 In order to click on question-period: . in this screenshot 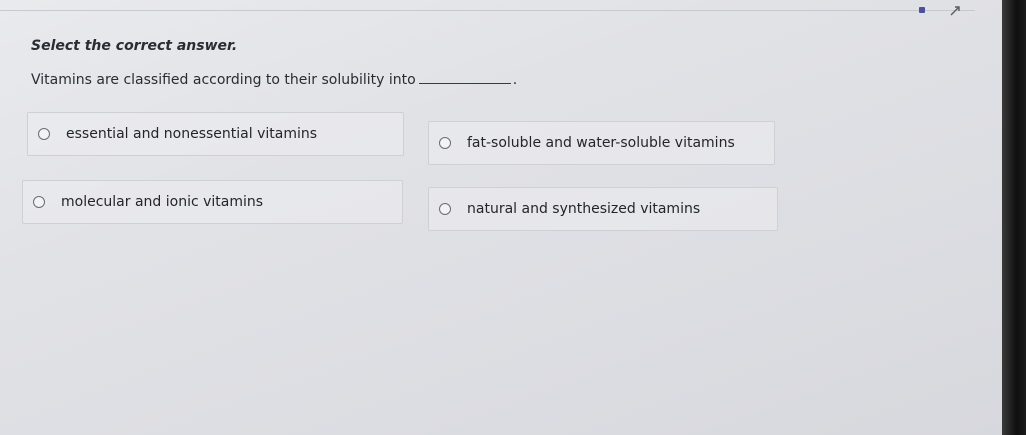, I will do `click(515, 80)`.